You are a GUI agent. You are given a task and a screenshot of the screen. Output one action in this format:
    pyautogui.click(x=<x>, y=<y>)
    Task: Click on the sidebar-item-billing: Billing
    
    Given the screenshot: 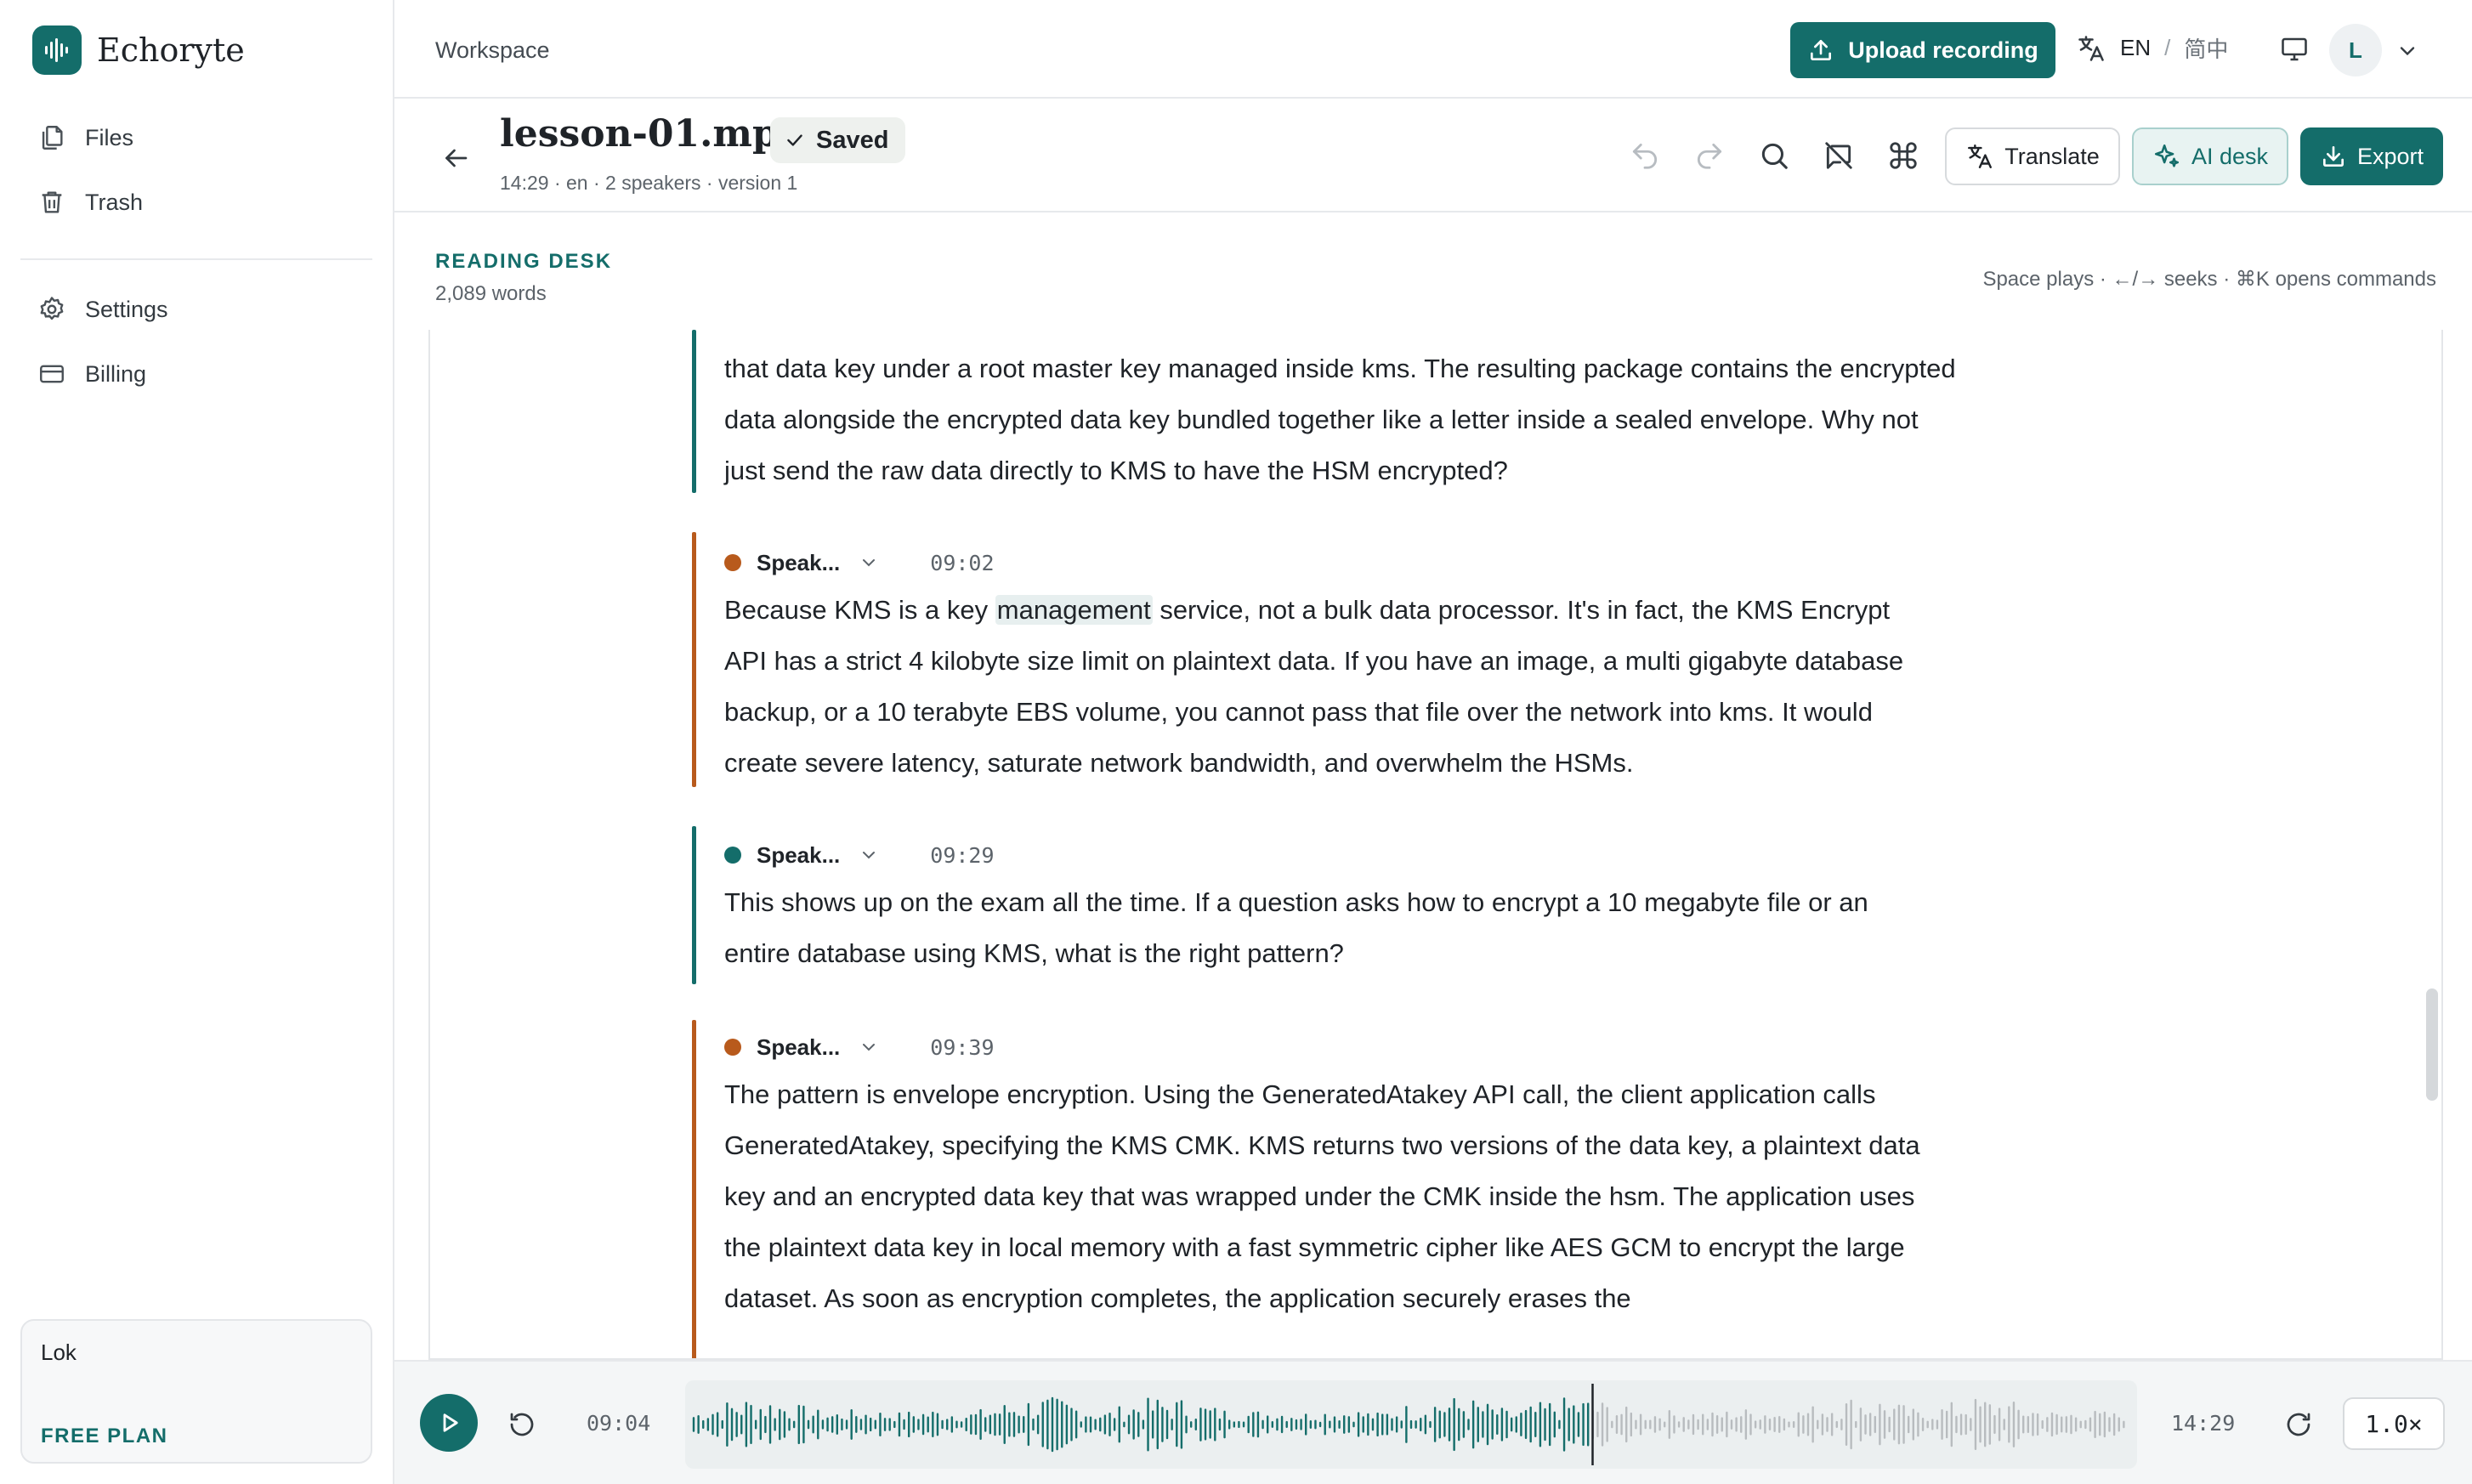 What is the action you would take?
    pyautogui.click(x=197, y=374)
    